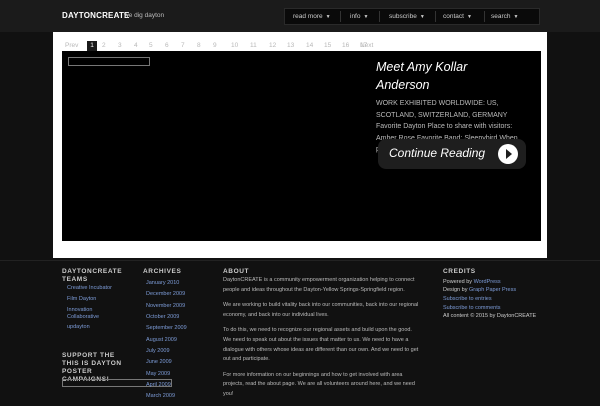 Image resolution: width=600 pixels, height=406 pixels. Describe the element at coordinates (109, 61) in the screenshot. I see `slide-image-placeholder` at that location.